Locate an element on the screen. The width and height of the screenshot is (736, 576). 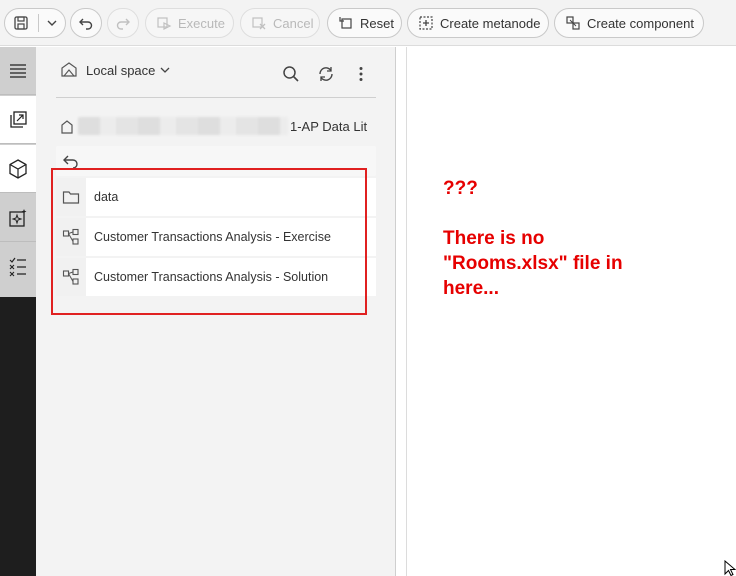
space-selector: Local space is located at coordinates (115, 70).